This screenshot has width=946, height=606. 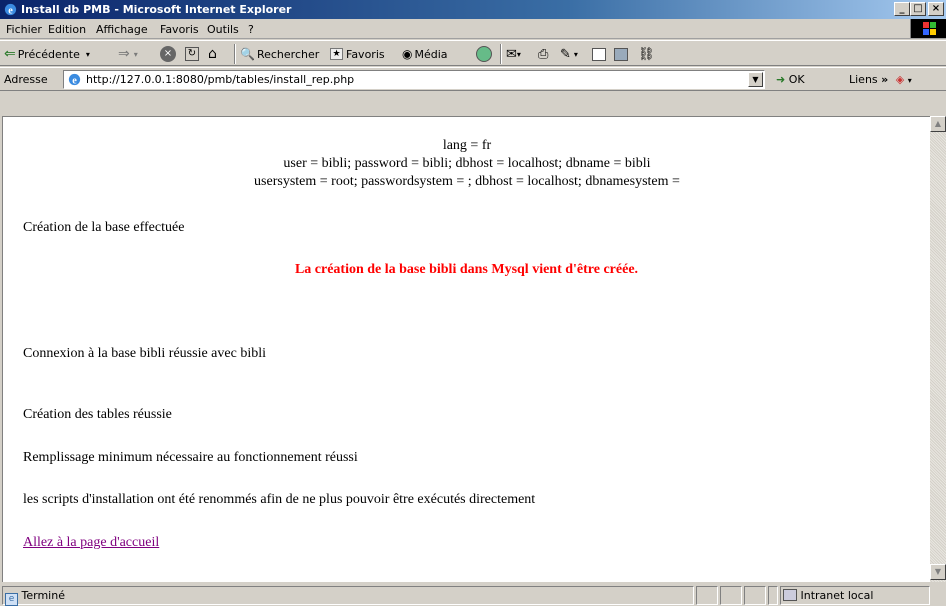 What do you see at coordinates (467, 145) in the screenshot?
I see `param-lang: lang = fr` at bounding box center [467, 145].